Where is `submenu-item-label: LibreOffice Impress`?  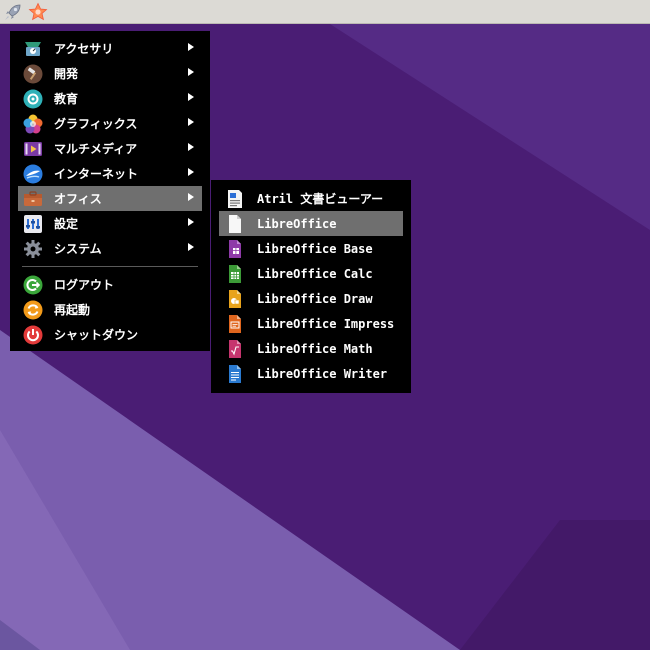 submenu-item-label: LibreOffice Impress is located at coordinates (326, 323).